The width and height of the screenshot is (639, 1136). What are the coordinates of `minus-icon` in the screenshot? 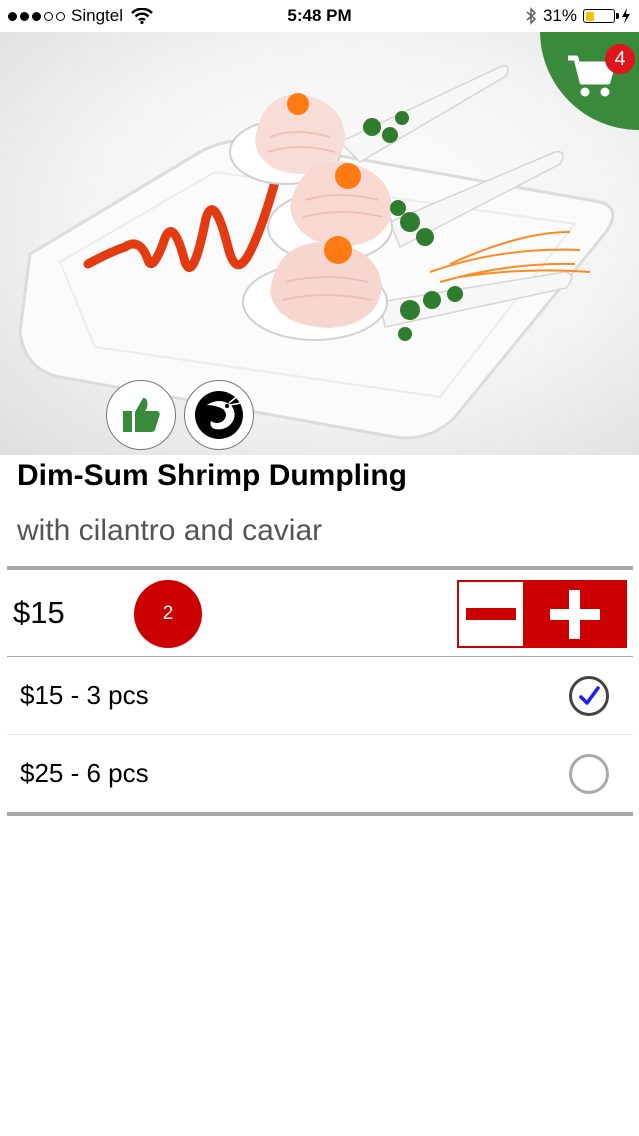 It's located at (491, 614).